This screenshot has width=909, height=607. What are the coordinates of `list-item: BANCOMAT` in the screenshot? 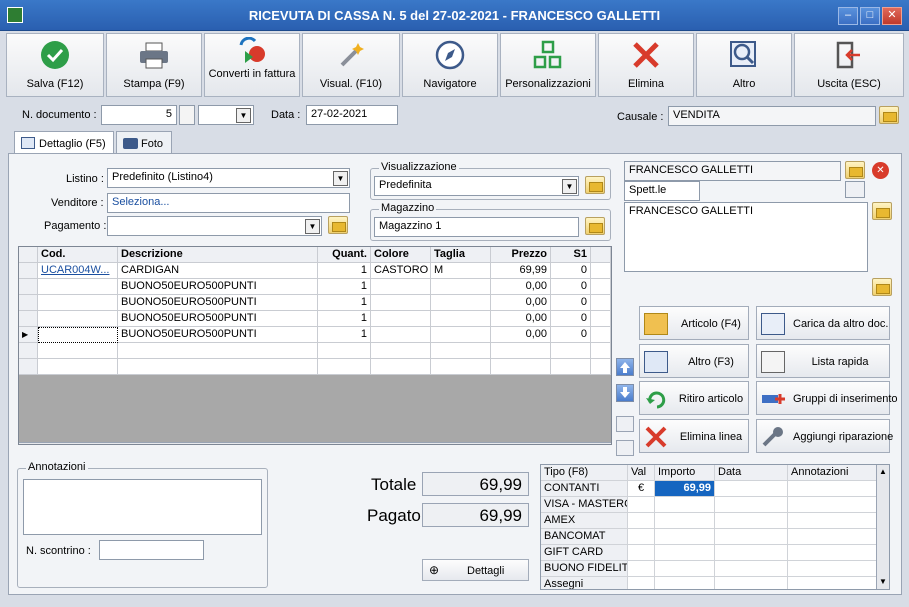 It's located at (709, 537).